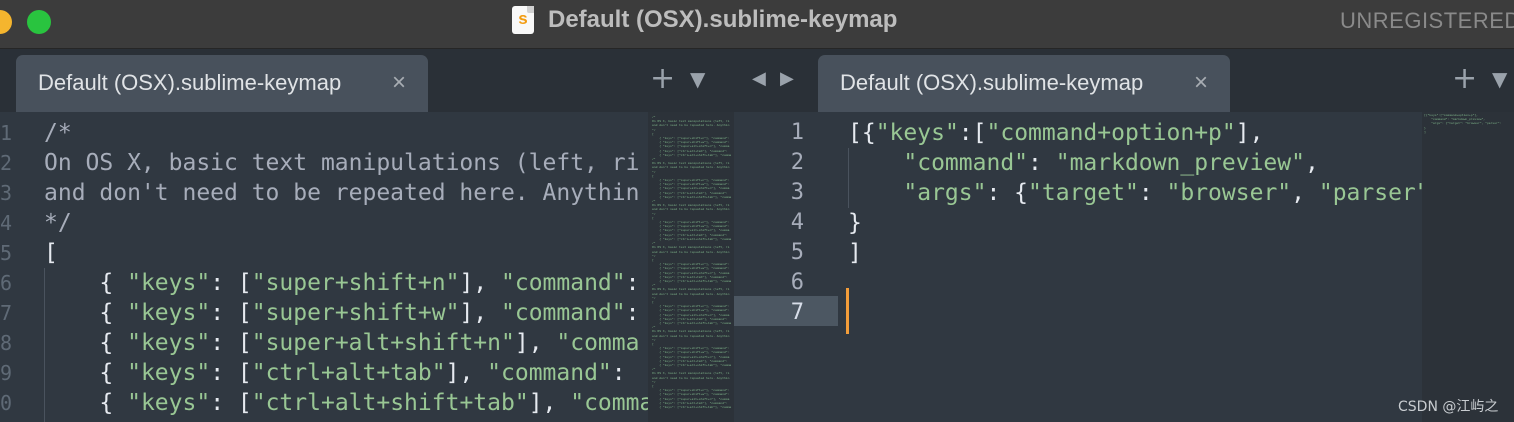 This screenshot has width=1514, height=422. What do you see at coordinates (6, 268) in the screenshot?
I see `line-number-gutter: 1234567890` at bounding box center [6, 268].